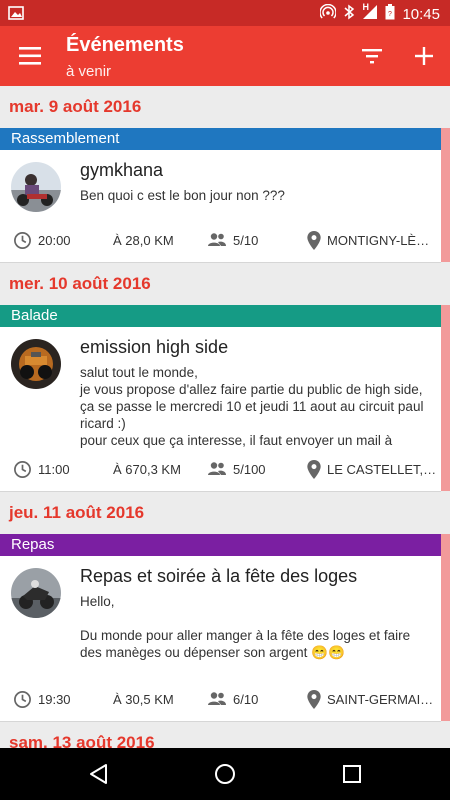 This screenshot has height=800, width=450. Describe the element at coordinates (182, 195) in the screenshot. I see `event-description: Ben quoi c est le bon jour non ???` at that location.